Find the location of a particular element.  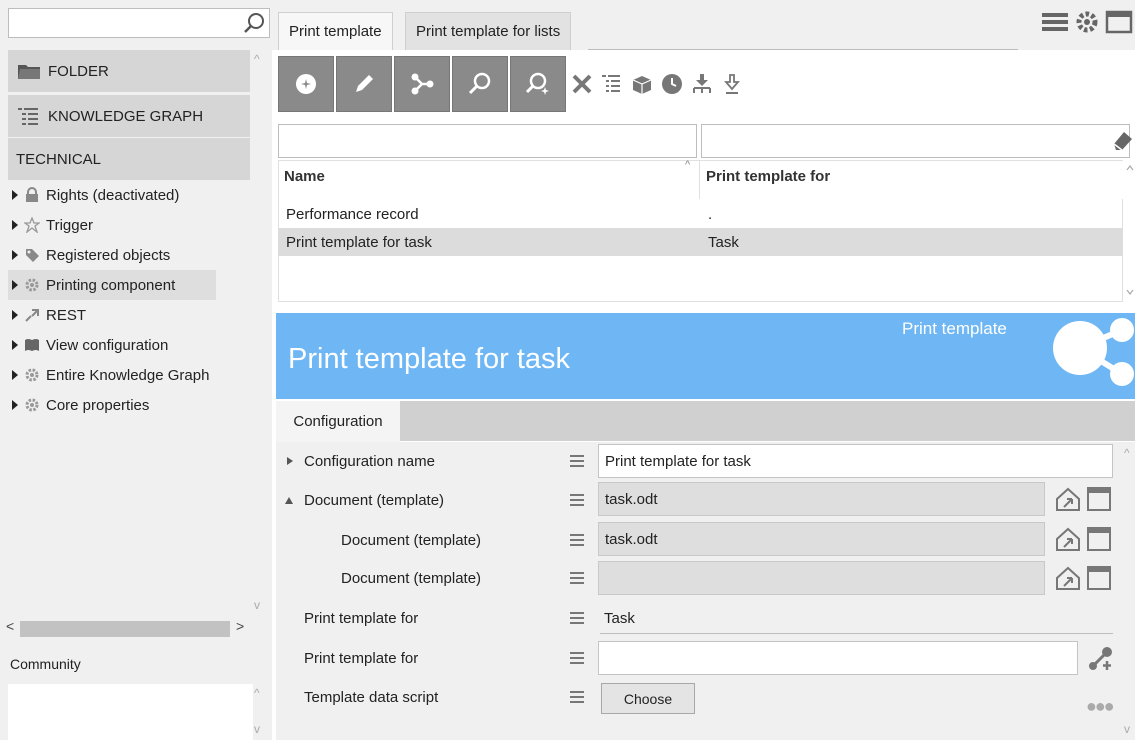

tree-item-entire-knowledge-graph: Entire Knowledge Graph is located at coordinates (129, 375).